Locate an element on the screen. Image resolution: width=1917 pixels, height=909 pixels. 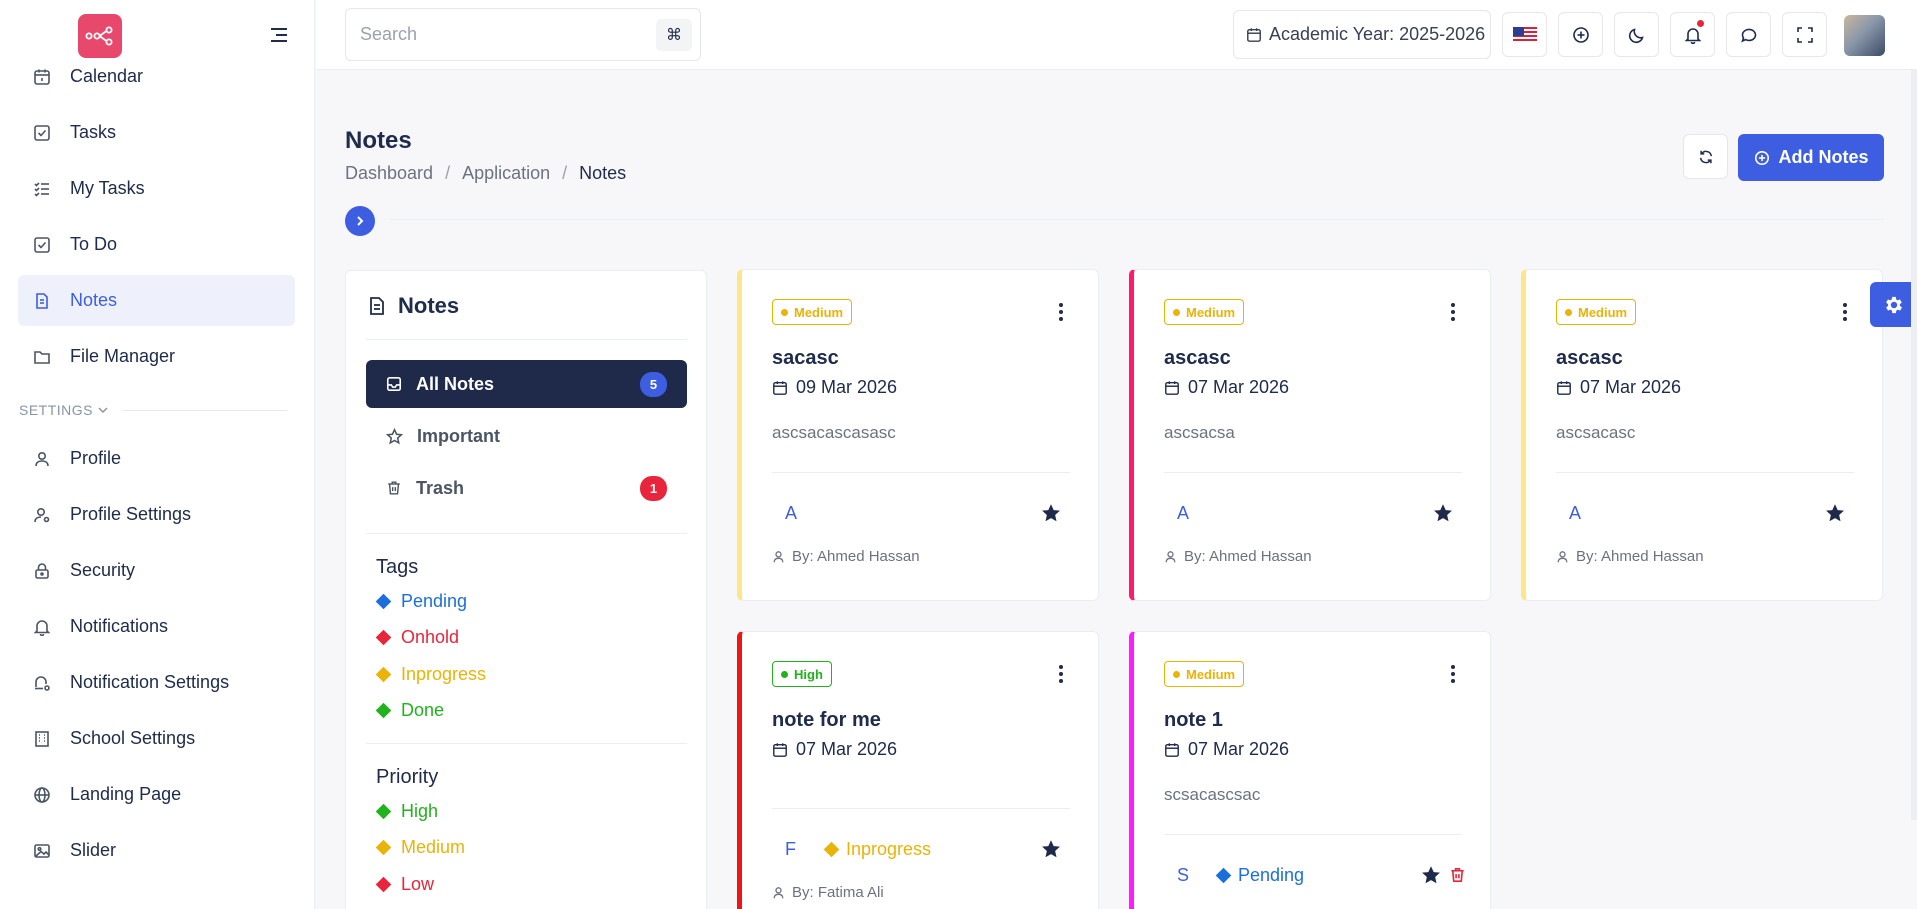
sidebar-item-file-manager: File Manager is located at coordinates (156, 356).